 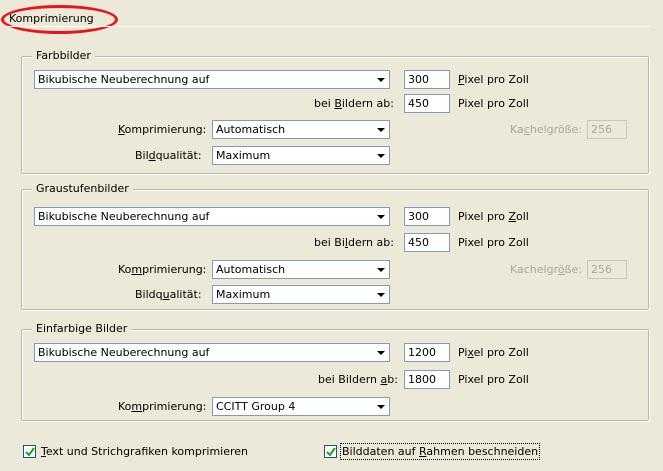 I want to click on monochrome-ppi-input: 1200, so click(x=427, y=352).